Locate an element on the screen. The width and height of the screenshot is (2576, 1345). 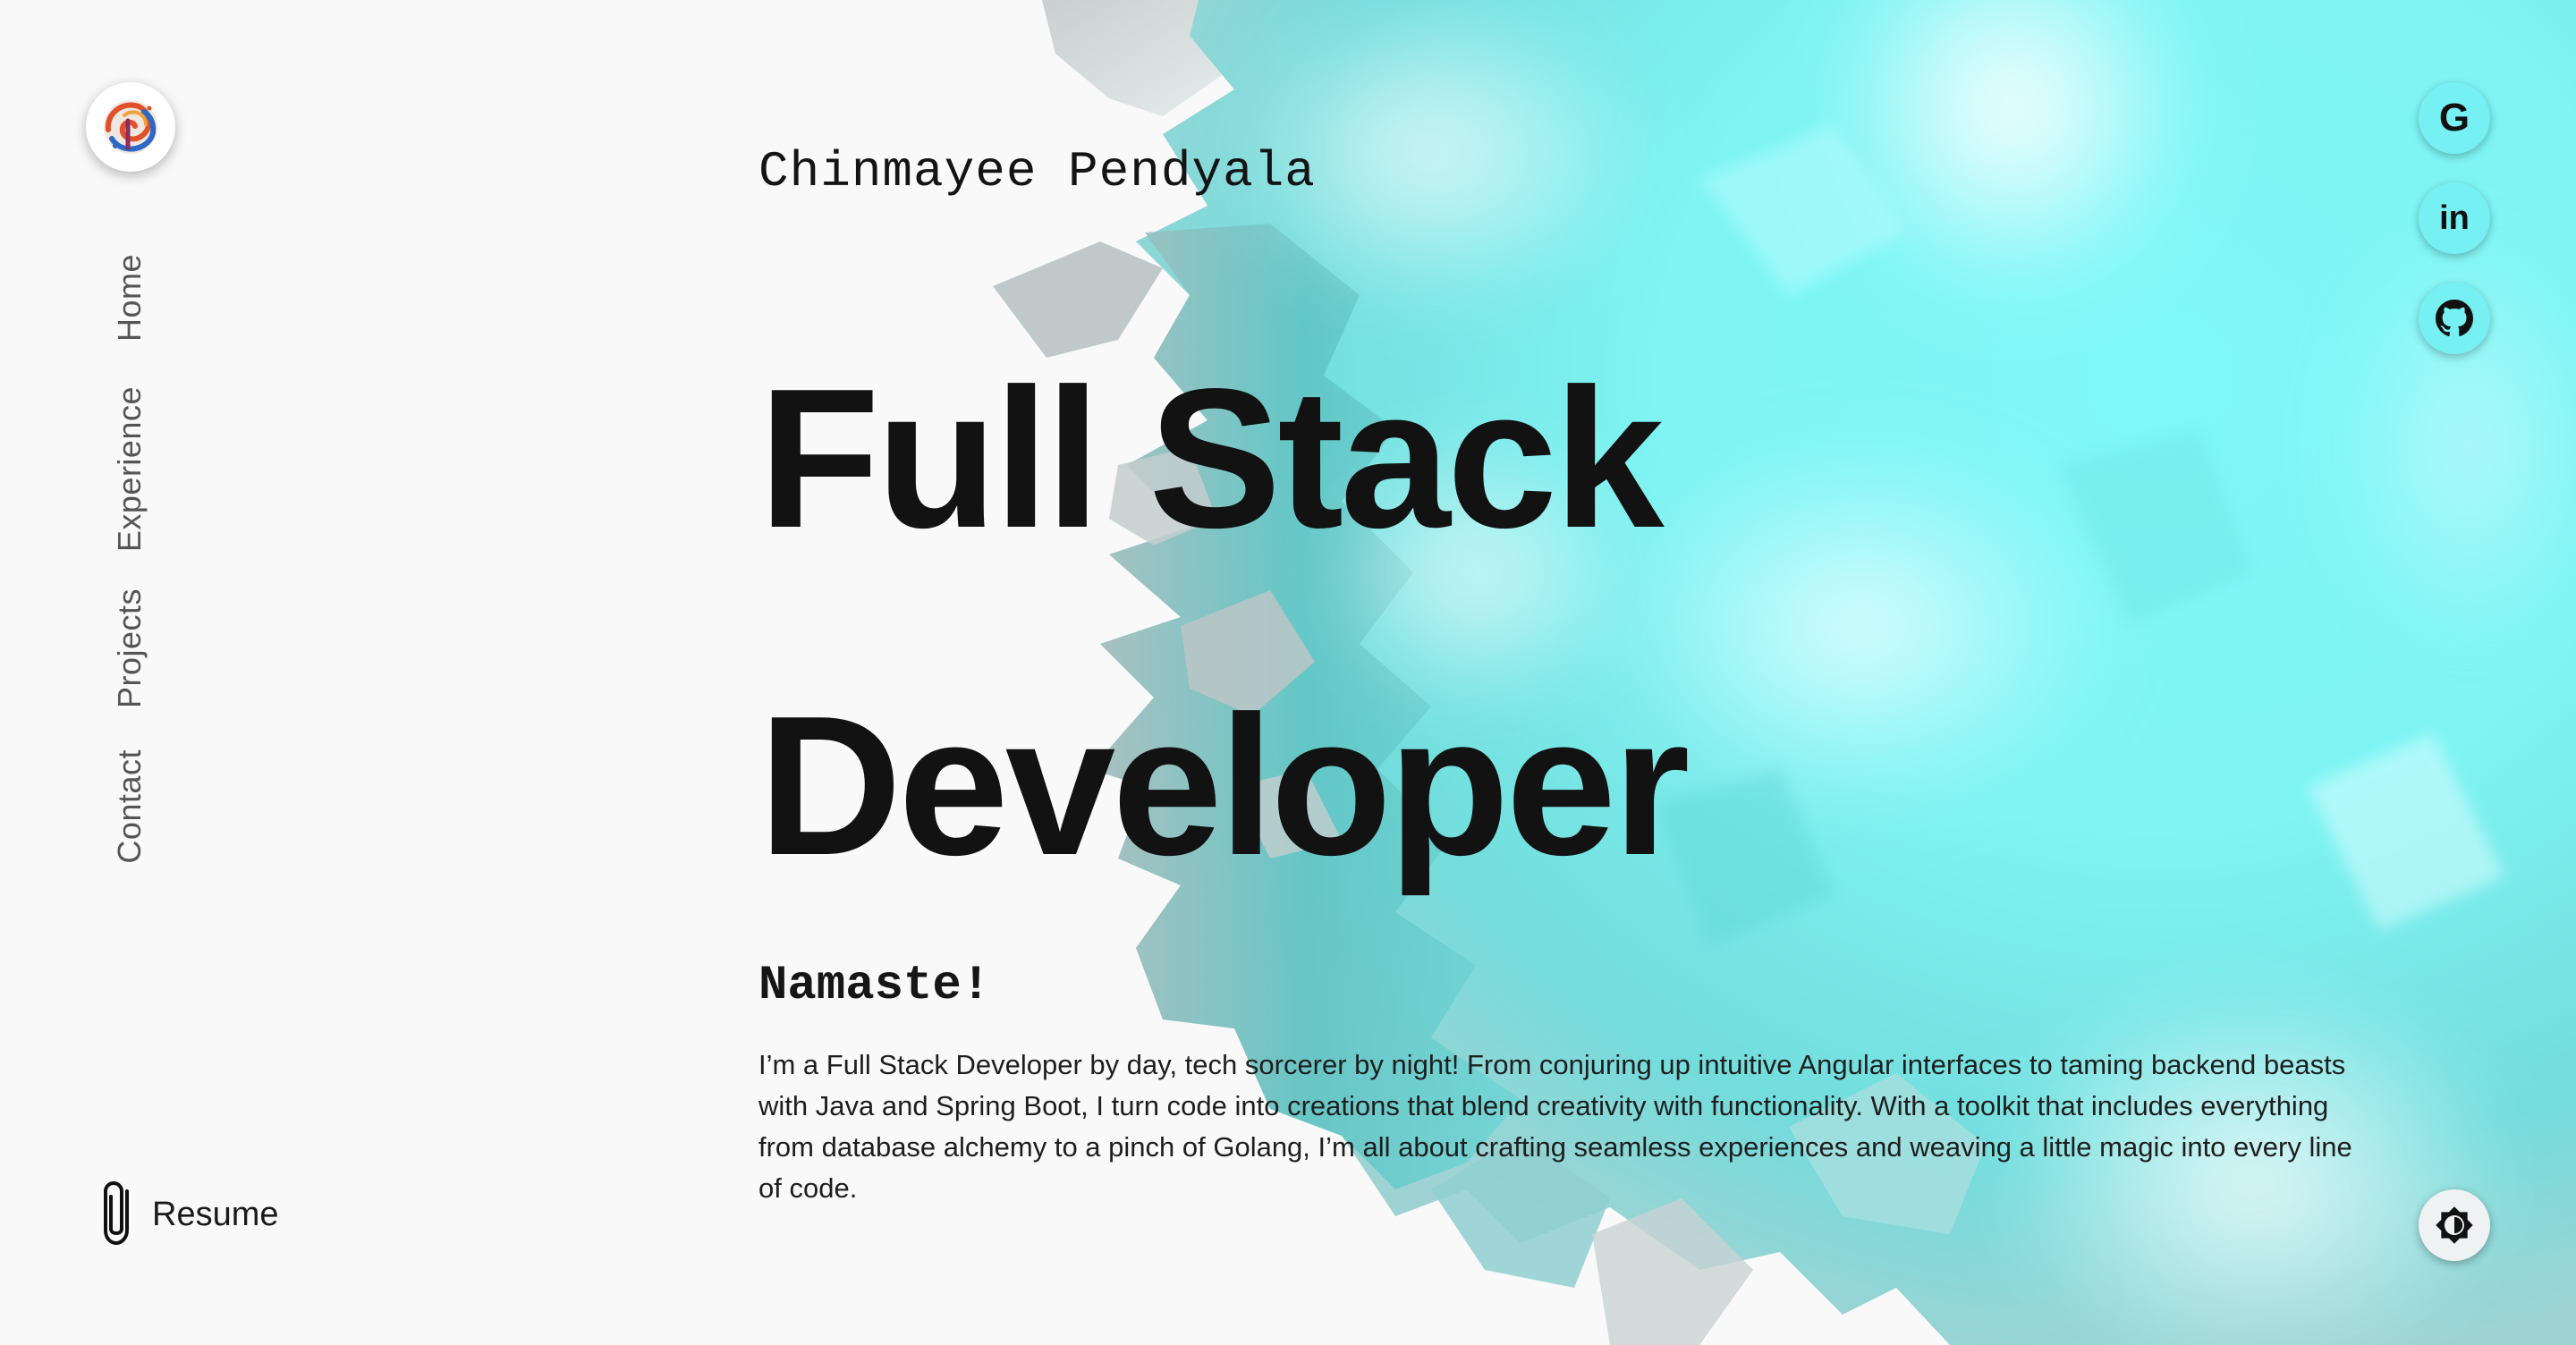
github-button is located at coordinates (2454, 318).